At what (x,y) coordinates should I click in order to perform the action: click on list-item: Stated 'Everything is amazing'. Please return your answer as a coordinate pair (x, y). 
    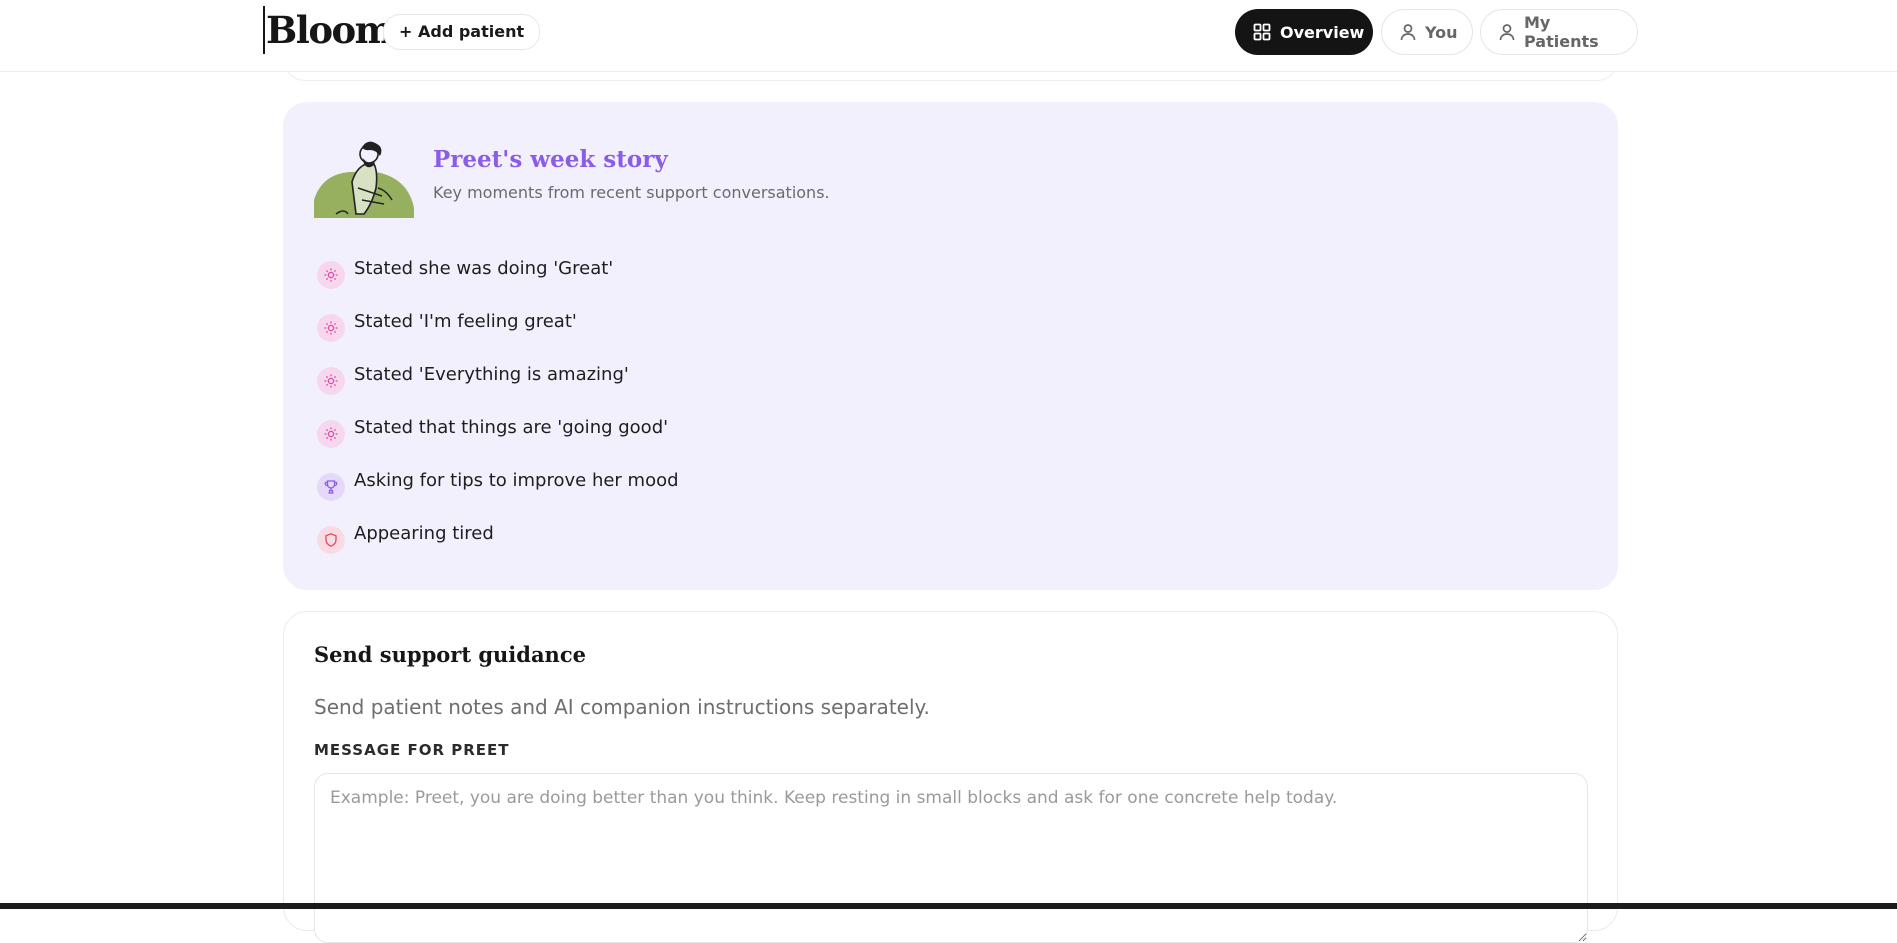
    Looking at the image, I should click on (498, 388).